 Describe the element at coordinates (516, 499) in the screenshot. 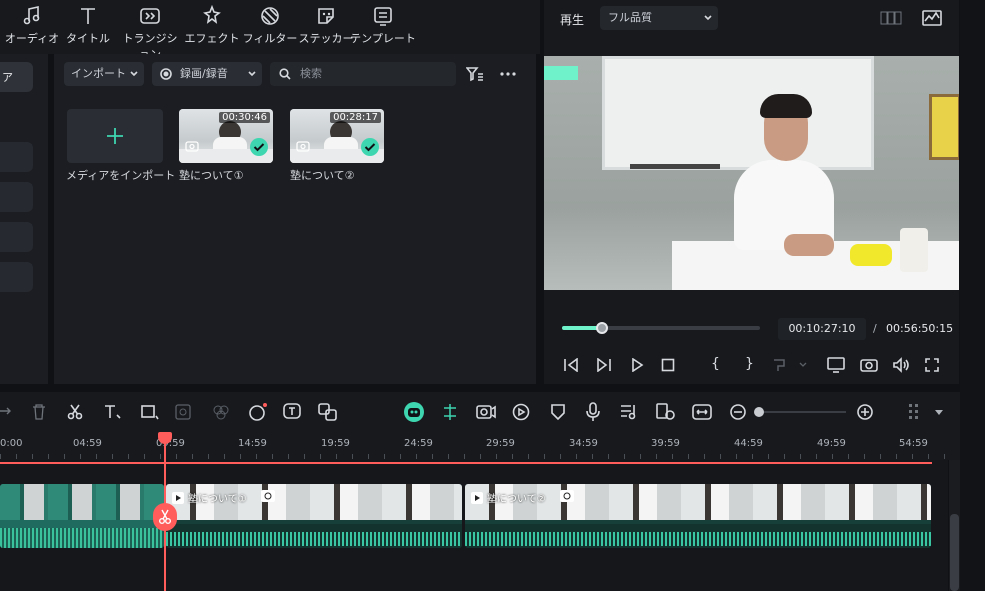

I see `timeline-clip-name: 塾について②` at that location.